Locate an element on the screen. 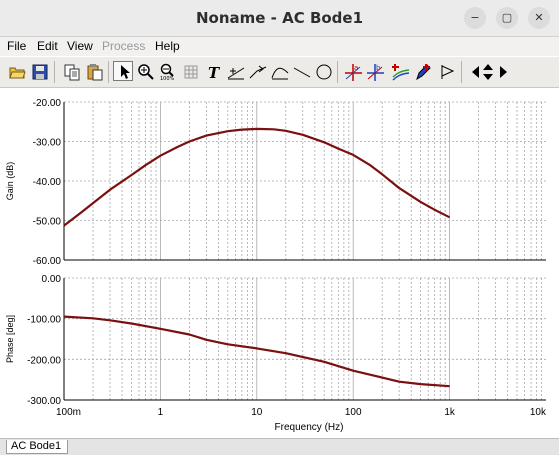 This screenshot has height=455, width=559. x-tick-label: 100 is located at coordinates (353, 412).